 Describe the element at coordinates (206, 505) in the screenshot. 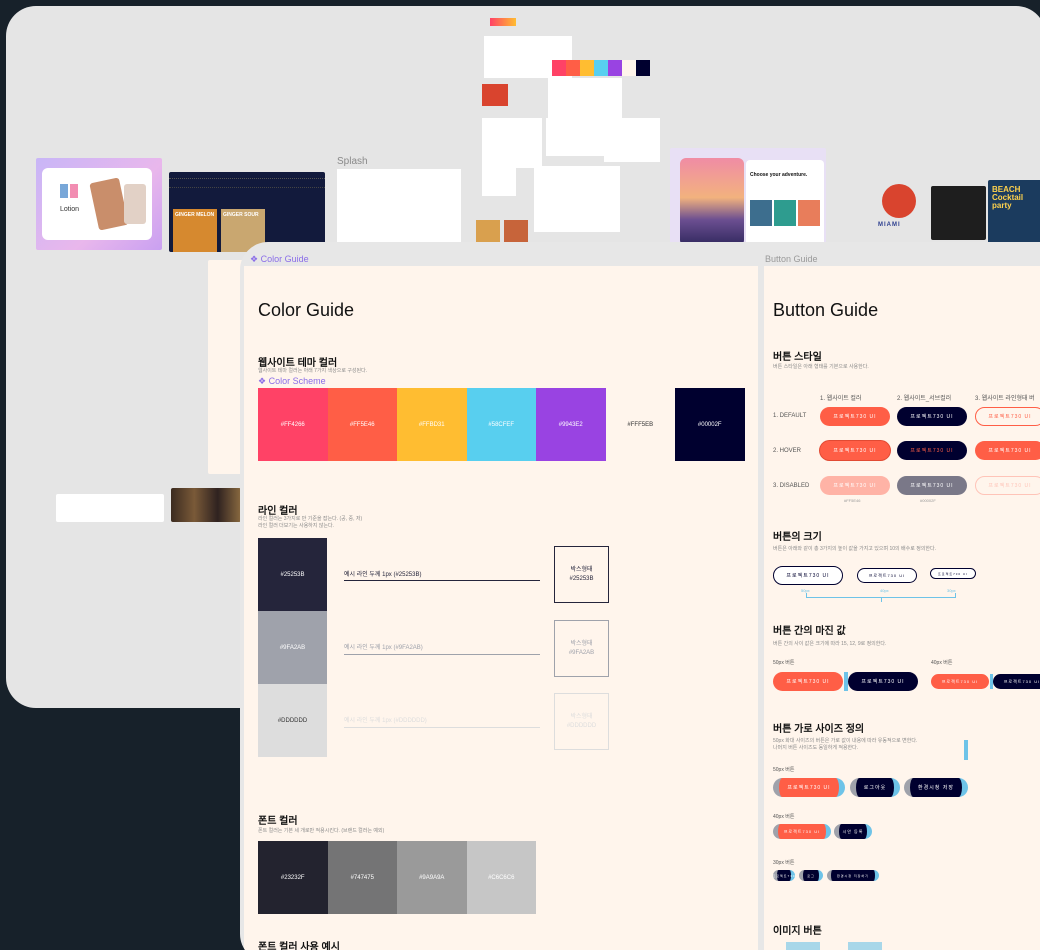

I see `bar-photo-thumbnail` at that location.